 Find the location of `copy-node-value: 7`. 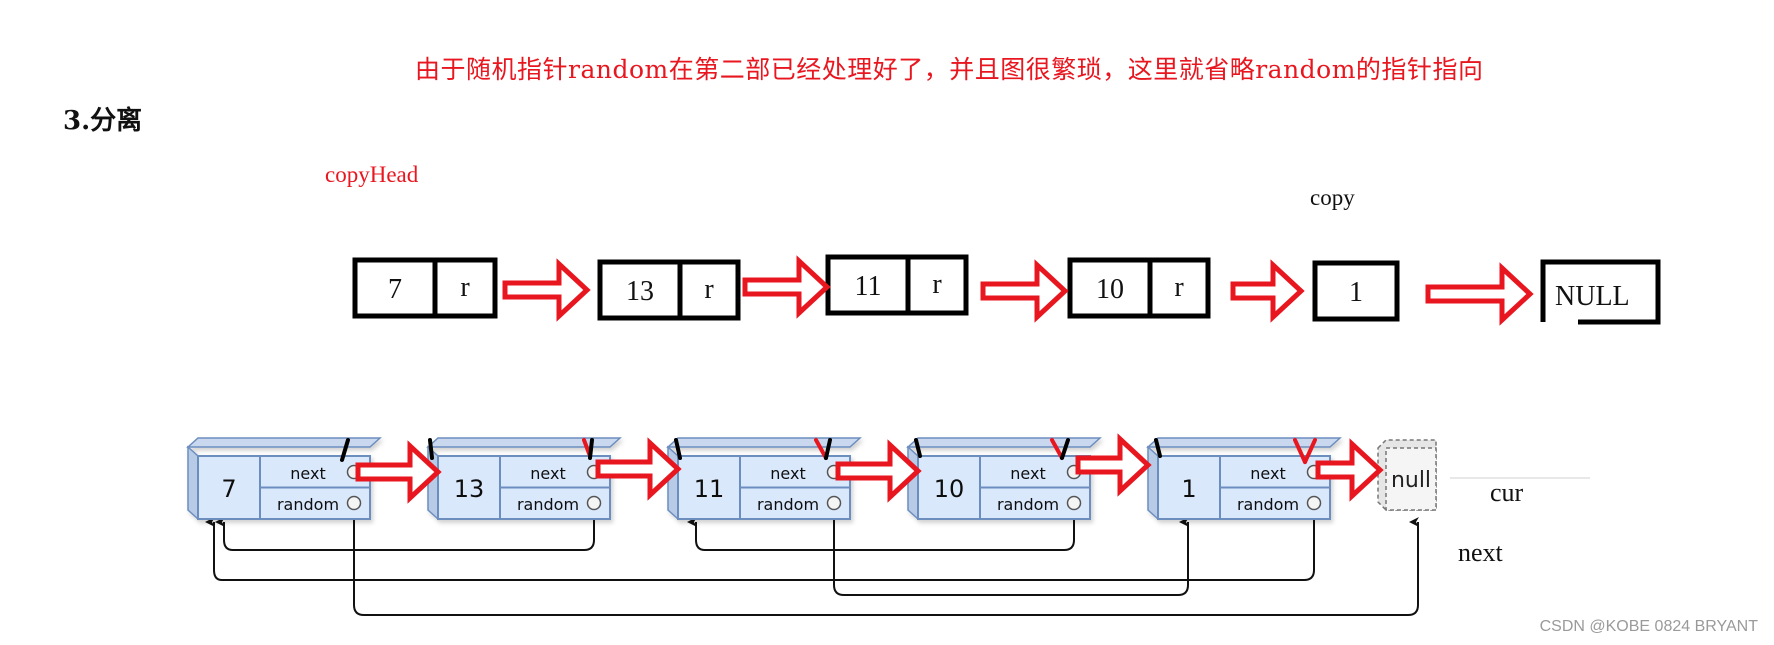

copy-node-value: 7 is located at coordinates (395, 289).